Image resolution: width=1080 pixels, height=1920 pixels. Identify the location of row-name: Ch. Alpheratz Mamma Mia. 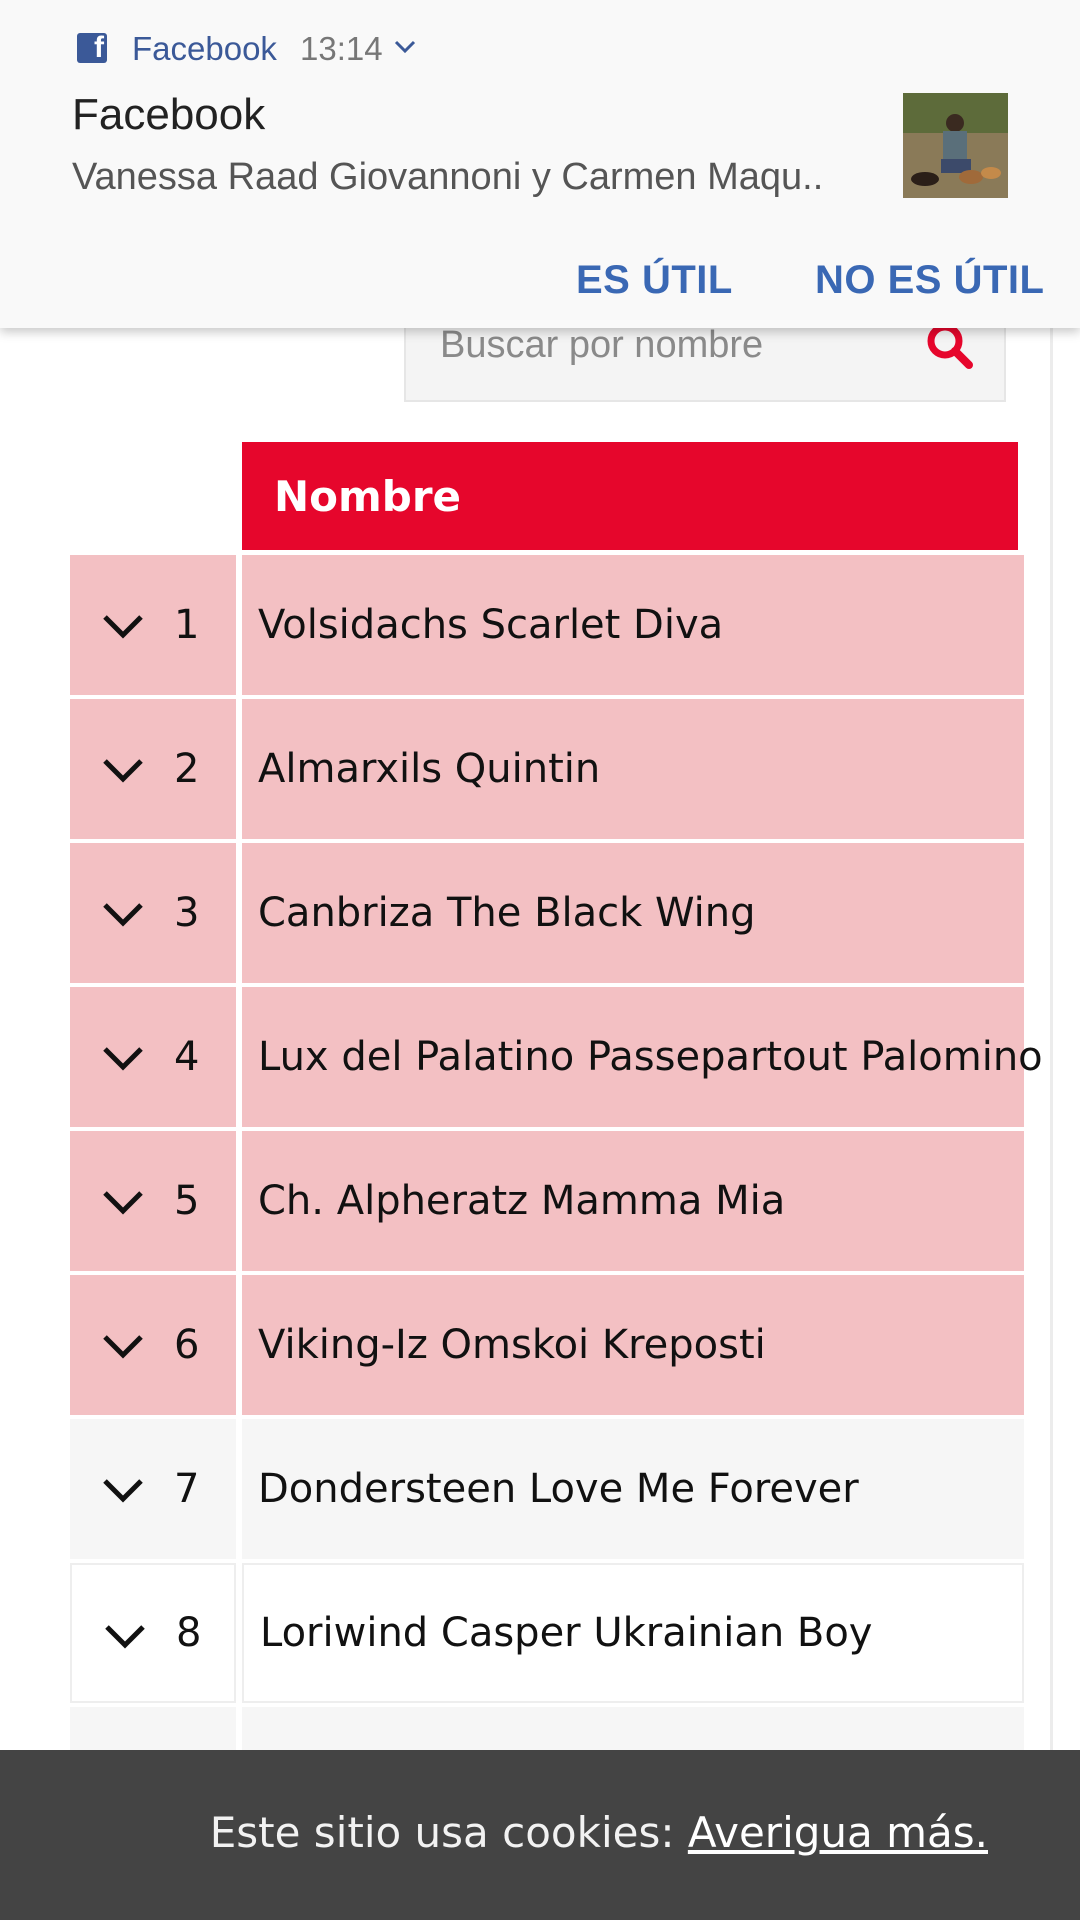
(633, 1201).